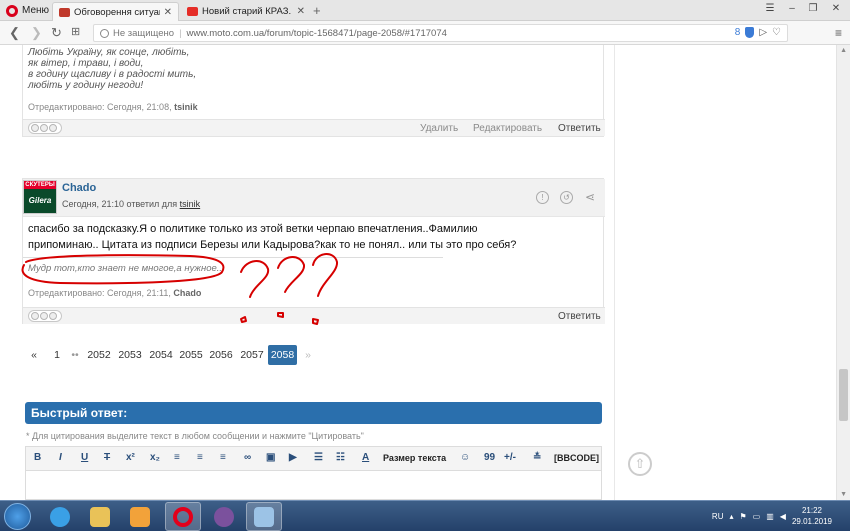 The width and height of the screenshot is (850, 531). Describe the element at coordinates (107, 457) in the screenshot. I see `strike-button: T` at that location.